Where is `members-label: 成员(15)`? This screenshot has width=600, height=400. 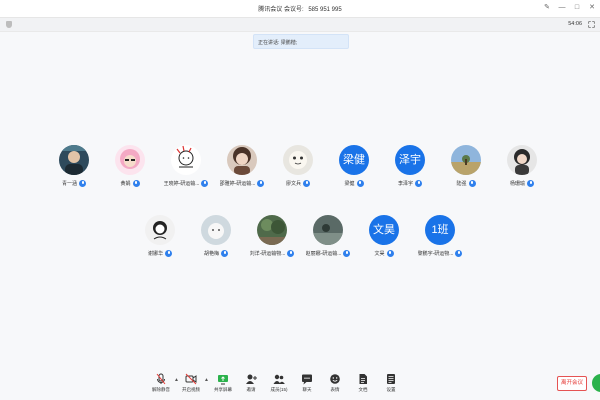 members-label: 成员(15) is located at coordinates (279, 389).